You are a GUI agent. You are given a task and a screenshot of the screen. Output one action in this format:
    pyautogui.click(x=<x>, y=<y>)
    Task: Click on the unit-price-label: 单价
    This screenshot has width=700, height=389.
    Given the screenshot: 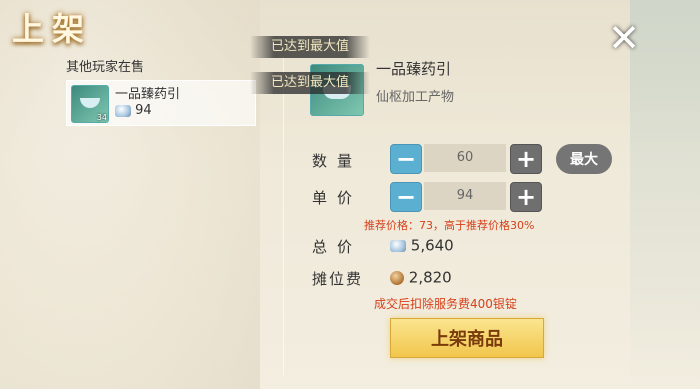 What is the action you would take?
    pyautogui.click(x=337, y=198)
    